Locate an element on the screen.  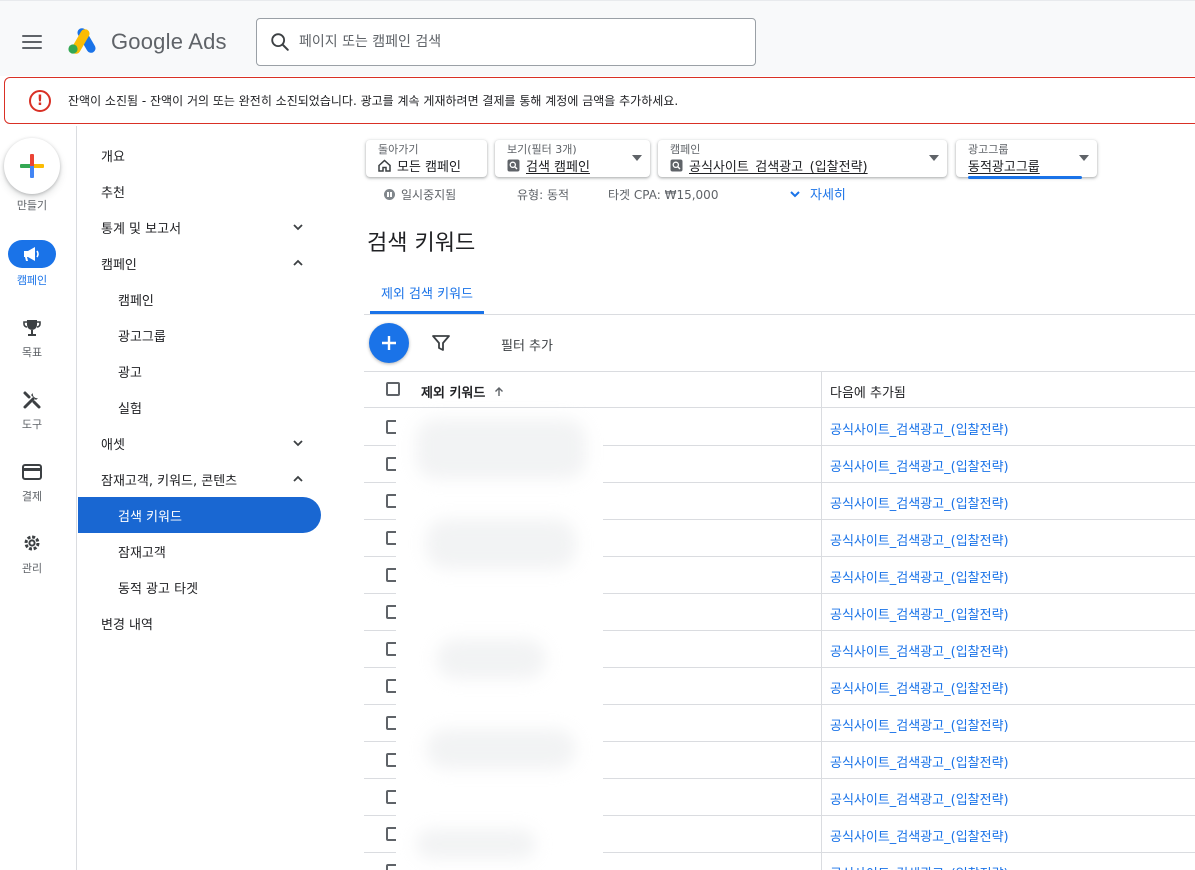
nav-label: 광고그룹 is located at coordinates (142, 337).